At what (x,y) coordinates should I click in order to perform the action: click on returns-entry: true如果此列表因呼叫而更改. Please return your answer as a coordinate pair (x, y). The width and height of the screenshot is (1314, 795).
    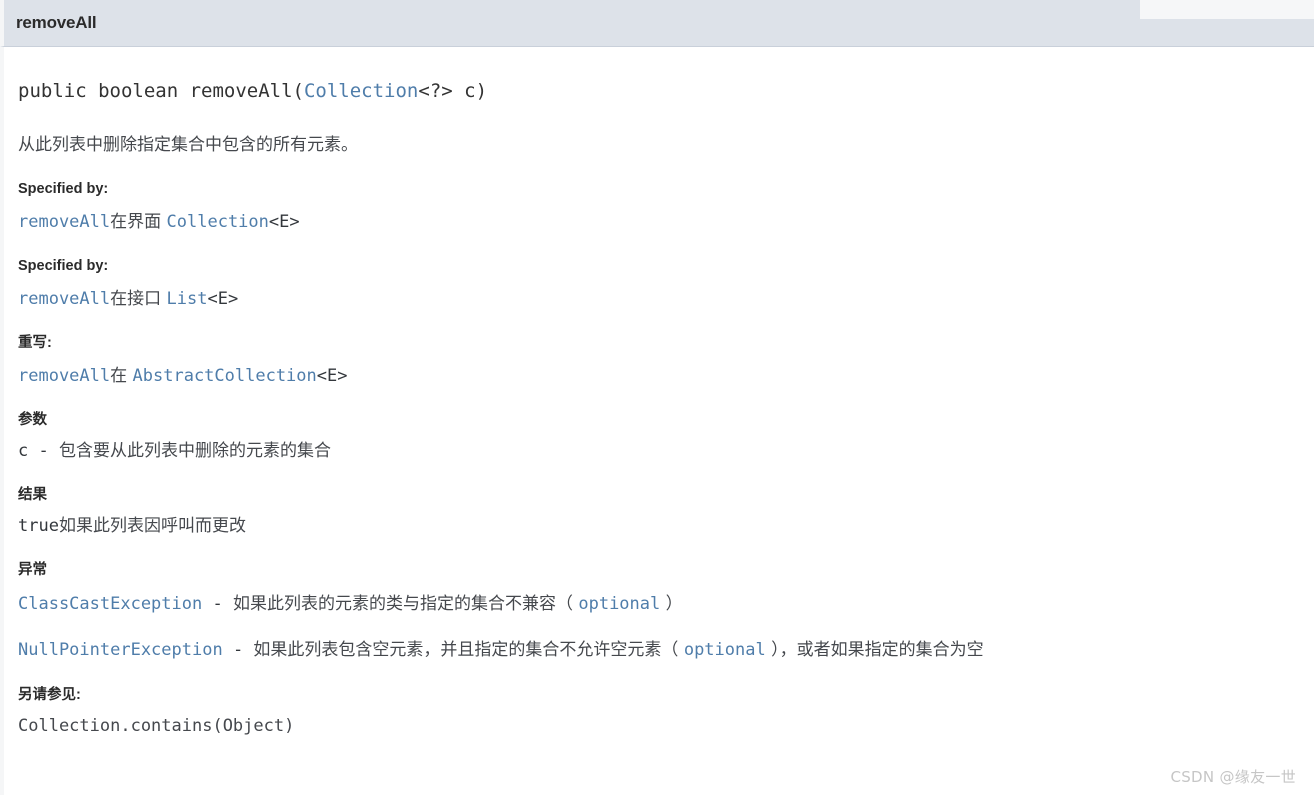
    Looking at the image, I should click on (659, 526).